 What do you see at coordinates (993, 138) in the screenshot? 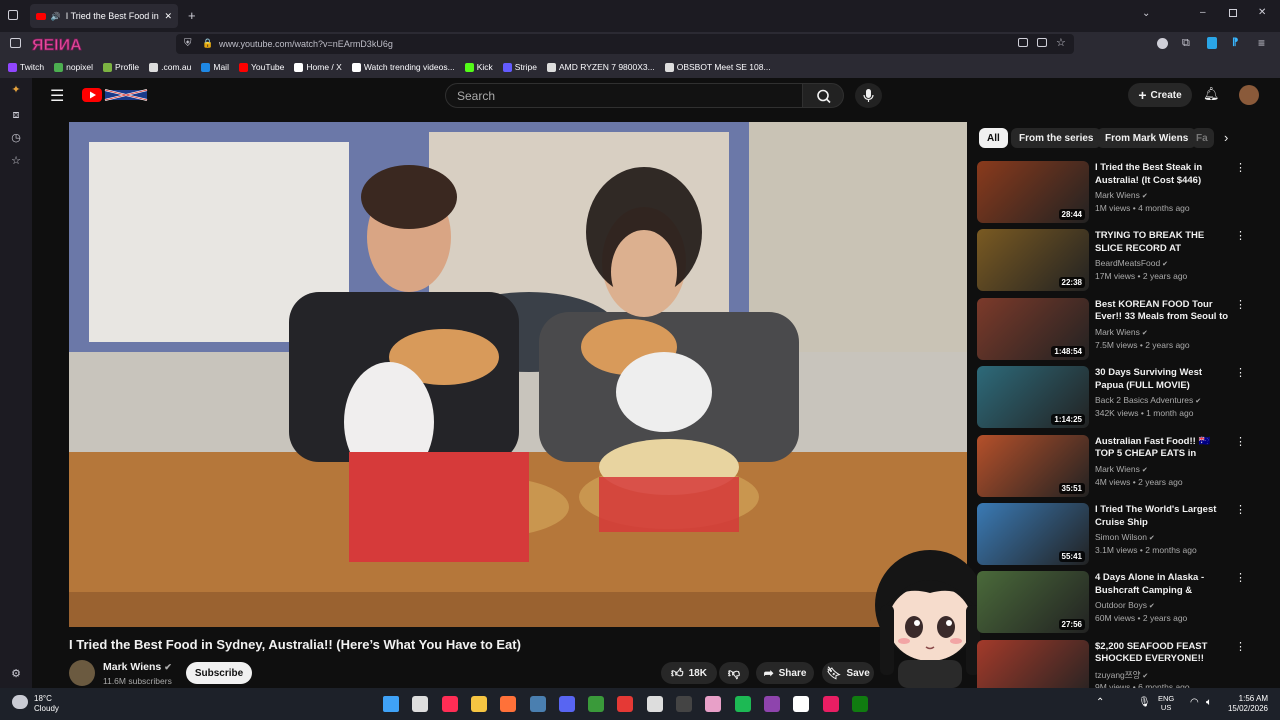
I see `chip-all: All` at bounding box center [993, 138].